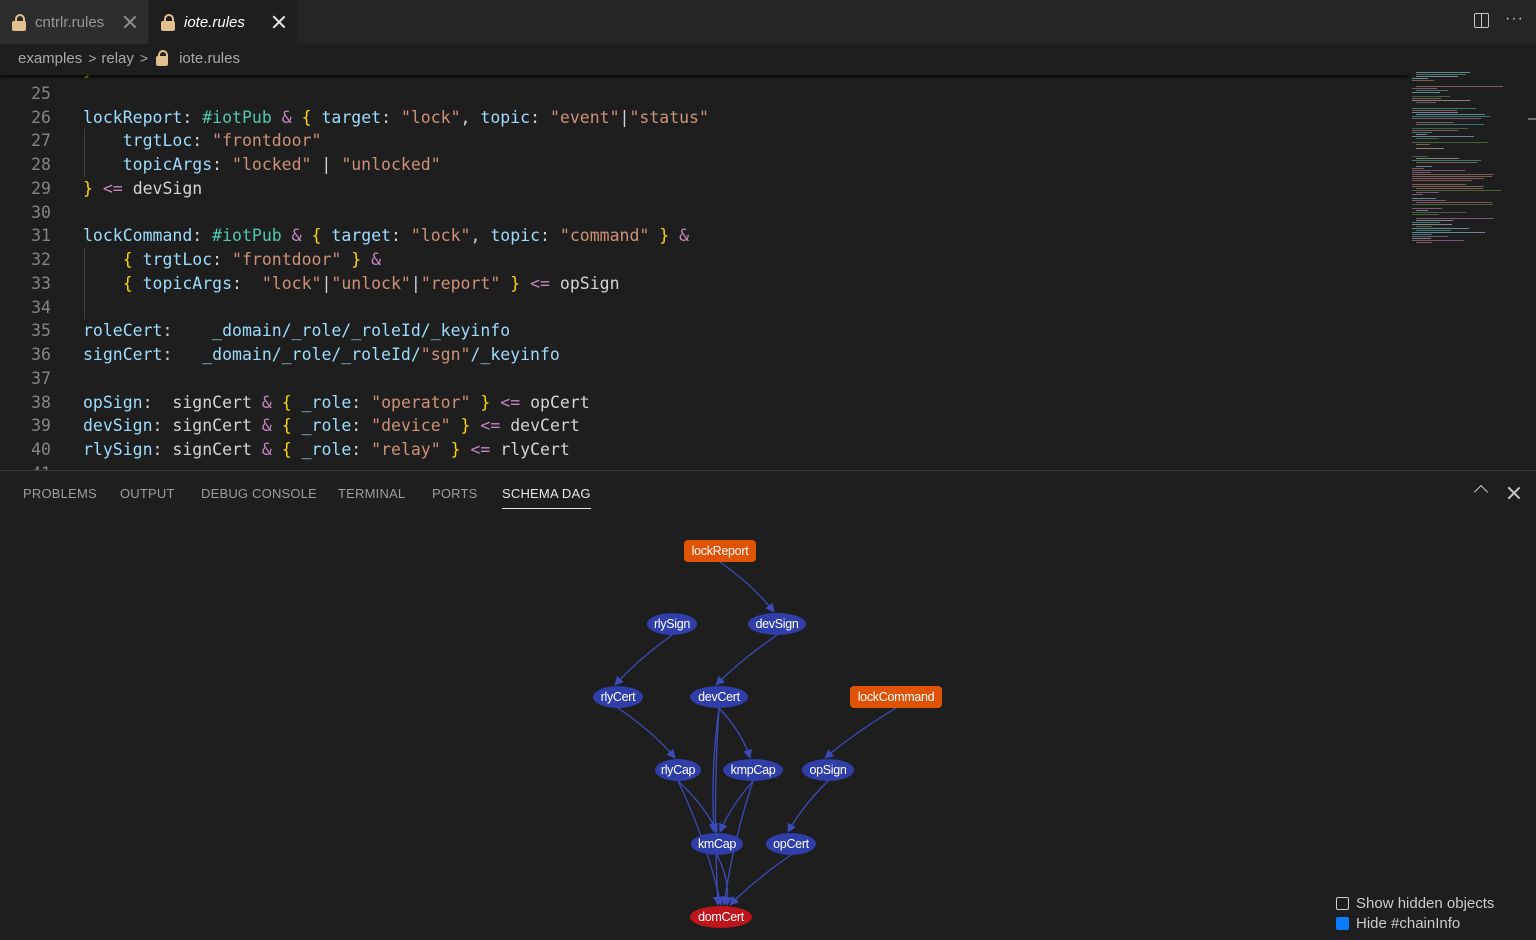 The width and height of the screenshot is (1536, 940). I want to click on code-token: |, so click(415, 283).